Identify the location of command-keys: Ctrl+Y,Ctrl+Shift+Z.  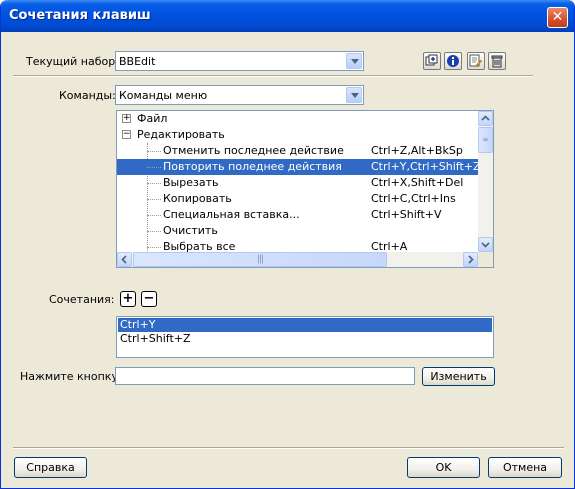
(426, 166).